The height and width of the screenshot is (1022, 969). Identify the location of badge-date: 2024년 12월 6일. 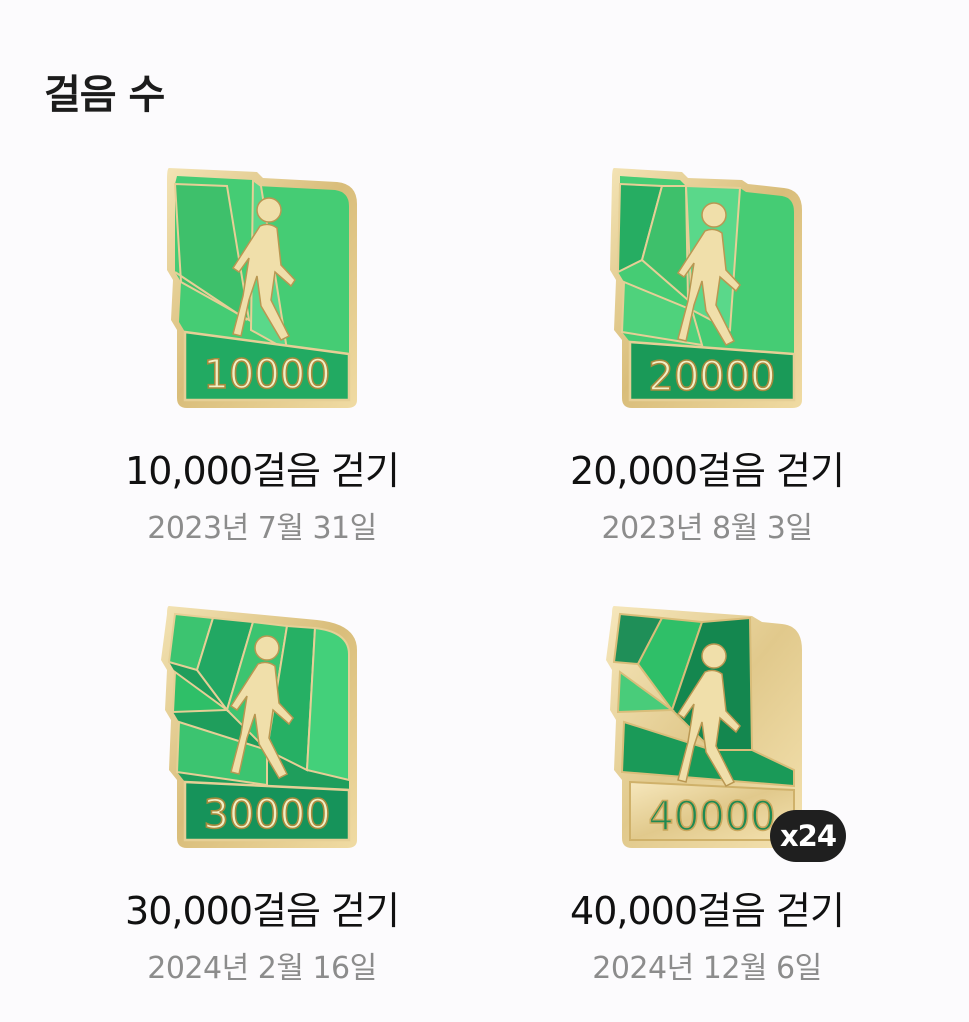
(707, 968).